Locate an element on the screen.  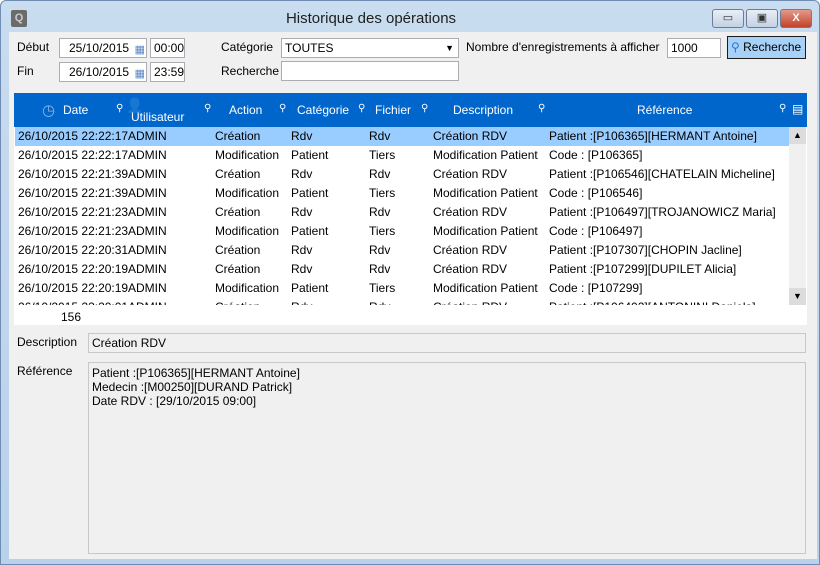
nombre-label: Nombre d'enregistrements à afficher is located at coordinates (563, 47).